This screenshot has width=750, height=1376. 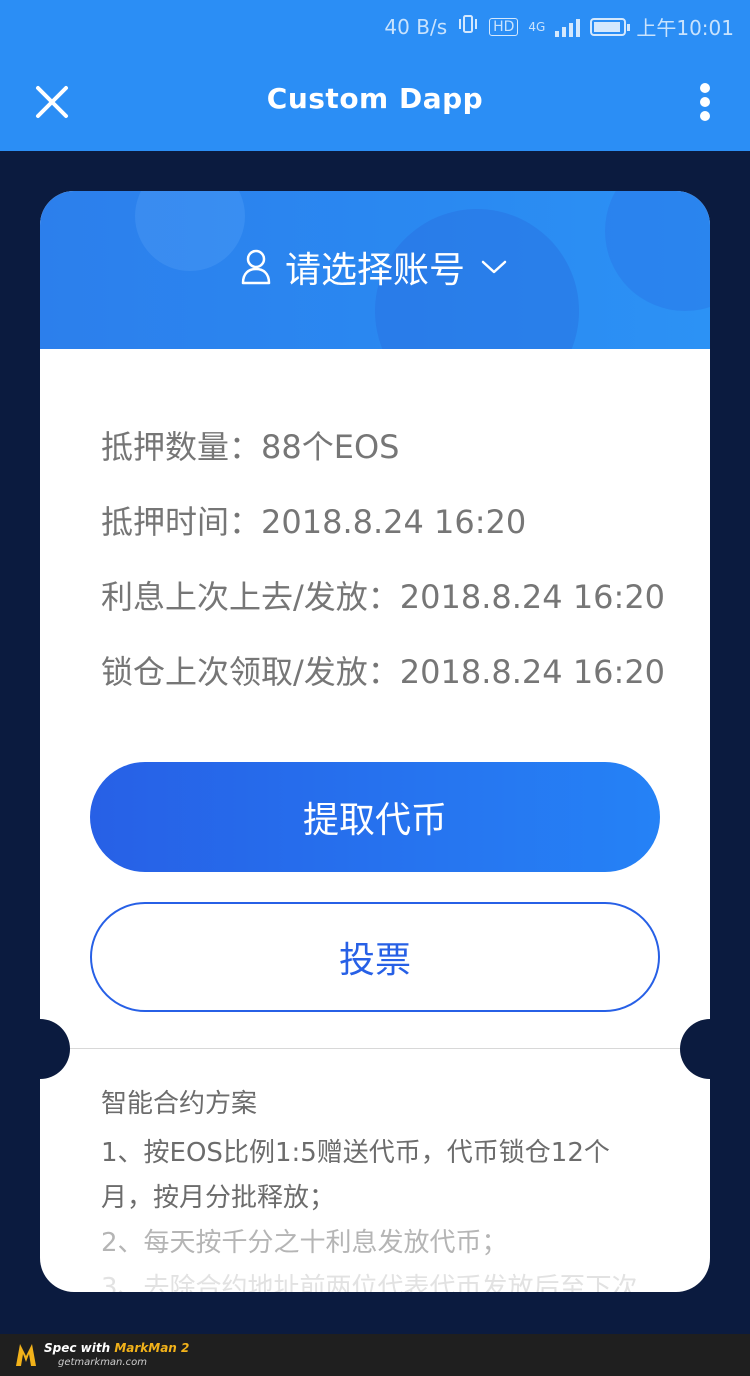 I want to click on lock-last-claimed: 锁仓上次领取/发放：2018.8.24 16:20, so click(x=383, y=672).